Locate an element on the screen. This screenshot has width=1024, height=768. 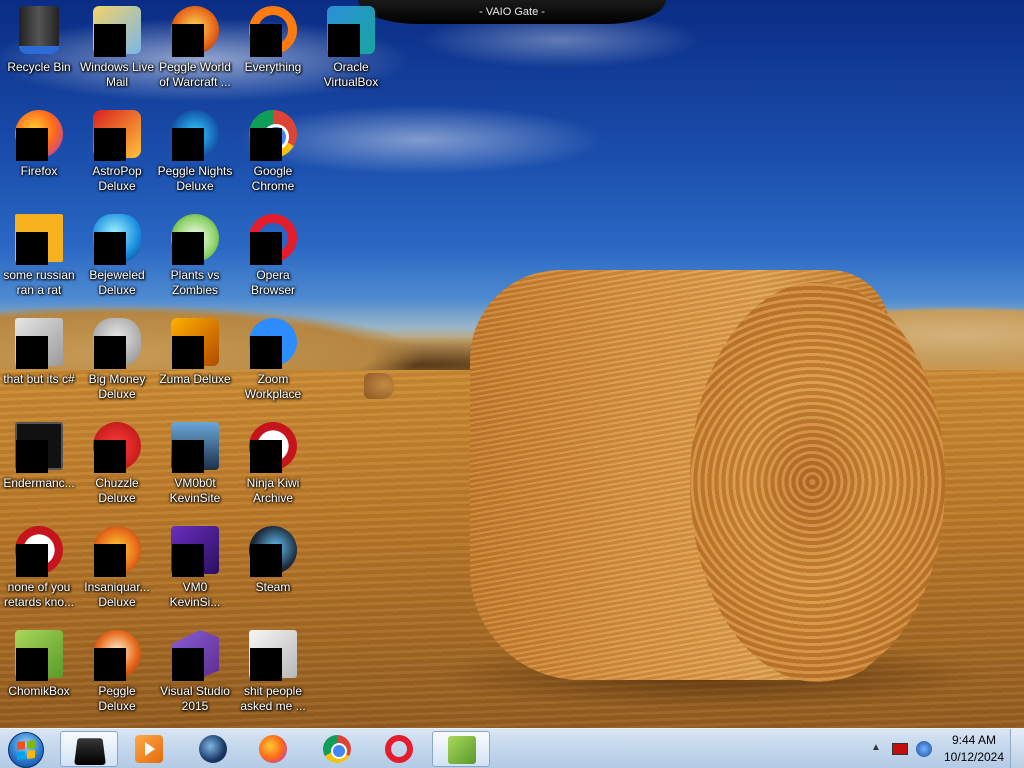
desktop-icon-astropop: AstroPop Deluxe is located at coordinates (117, 156).